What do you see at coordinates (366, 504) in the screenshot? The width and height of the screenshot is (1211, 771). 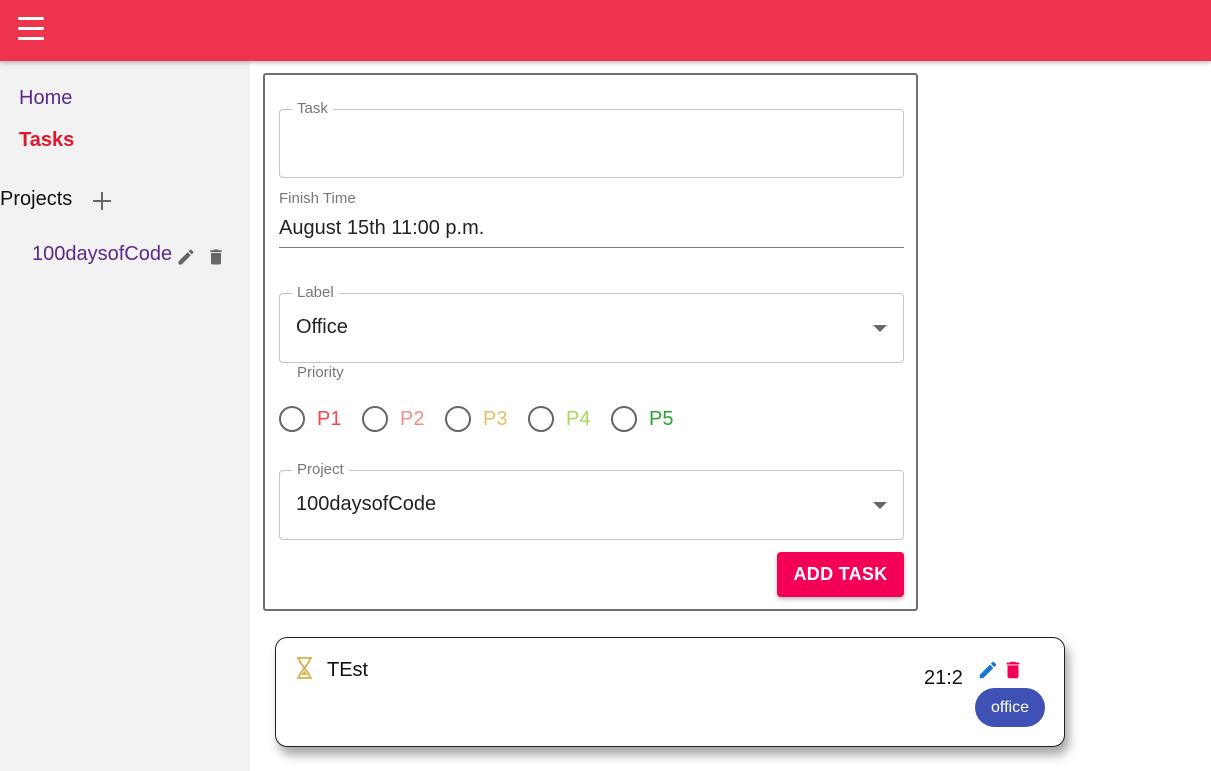 I see `project-selected-value: 100daysofCode` at bounding box center [366, 504].